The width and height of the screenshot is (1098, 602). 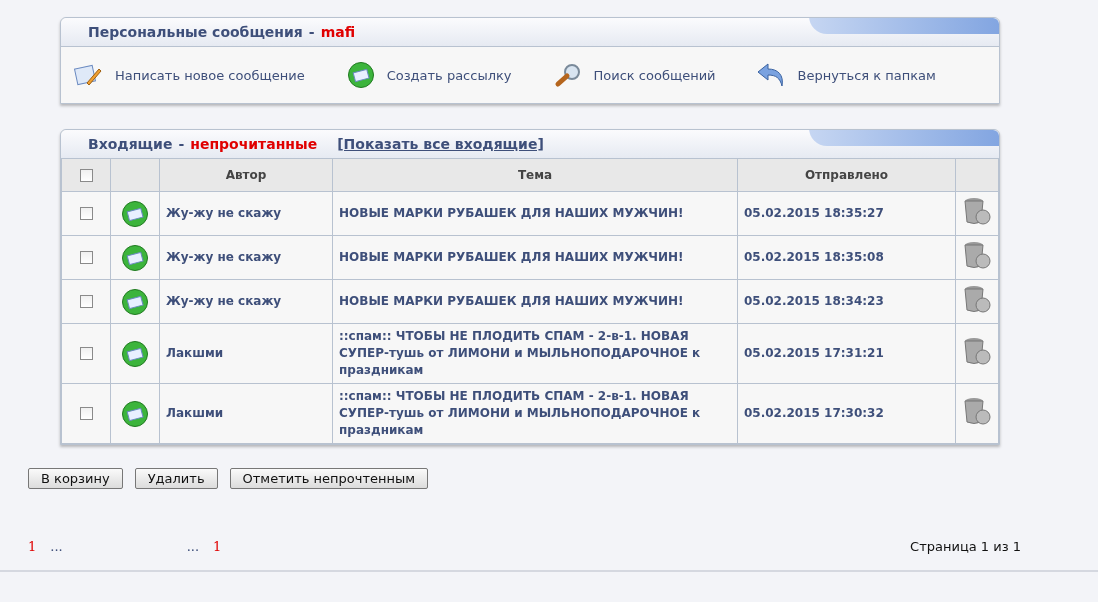 What do you see at coordinates (329, 478) in the screenshot?
I see `action-button: Отметить непрочтенным` at bounding box center [329, 478].